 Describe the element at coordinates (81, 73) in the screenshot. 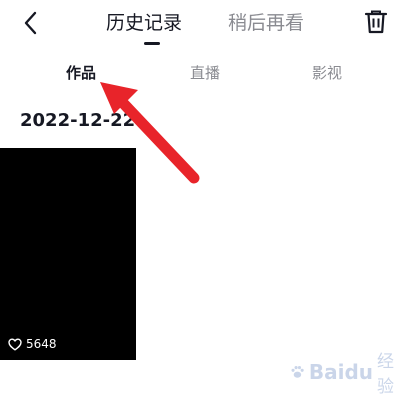

I see `subtab-works: 作品` at that location.